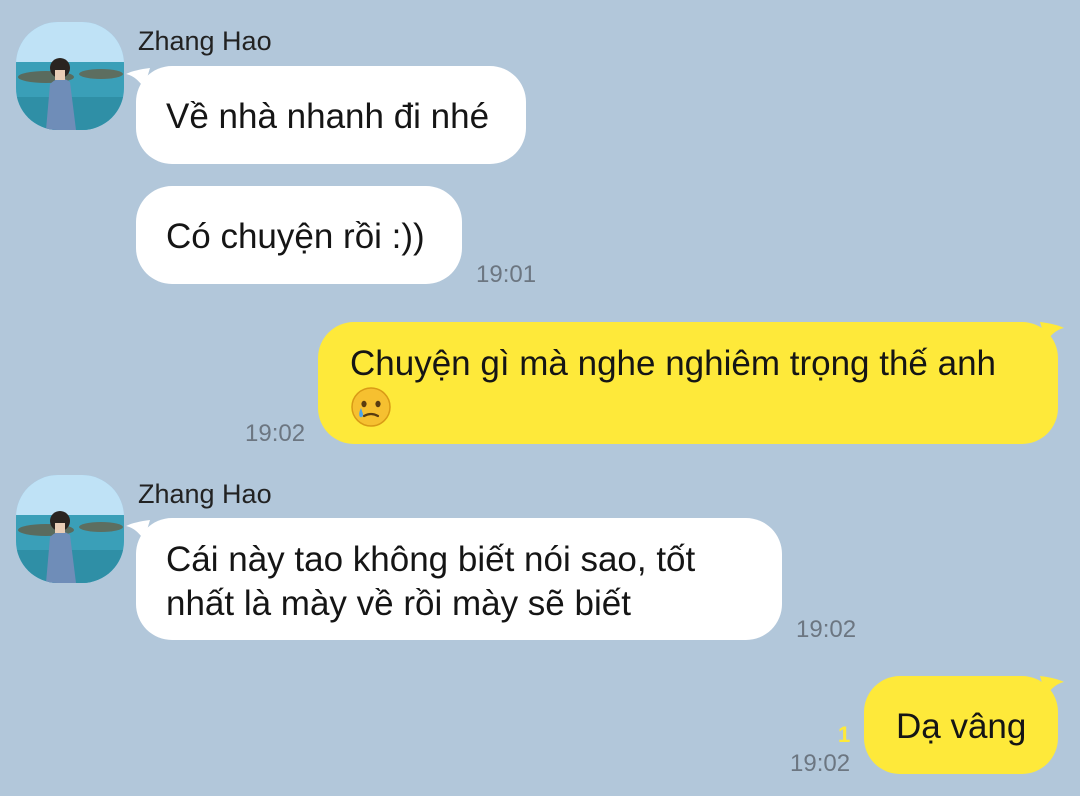 The height and width of the screenshot is (796, 1080). What do you see at coordinates (295, 236) in the screenshot?
I see `message-text: Có chuyện rồi :))` at bounding box center [295, 236].